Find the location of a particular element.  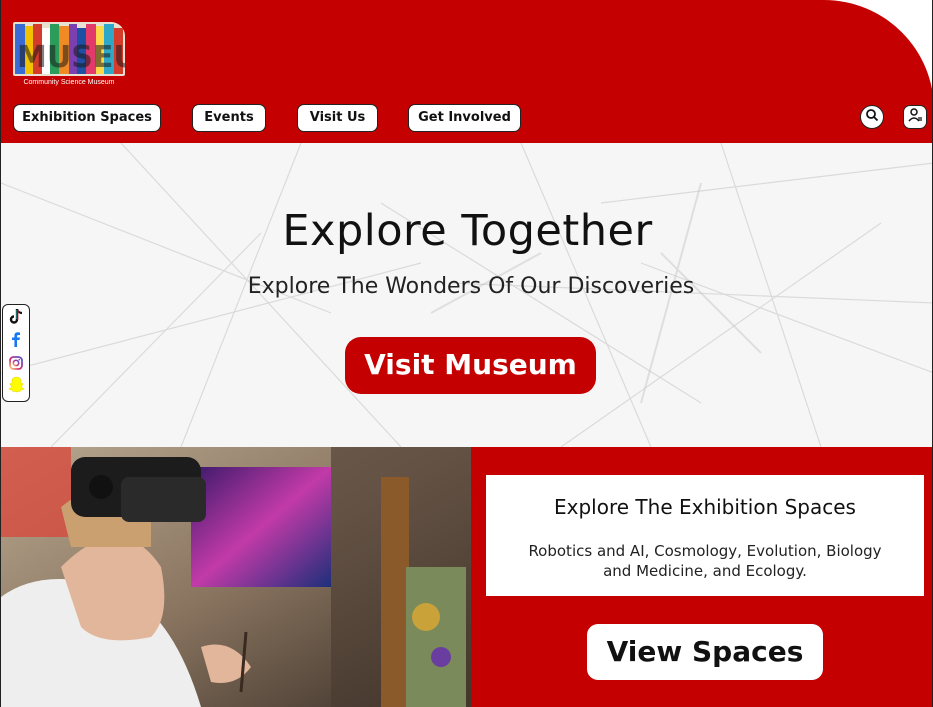

search-button is located at coordinates (872, 117).